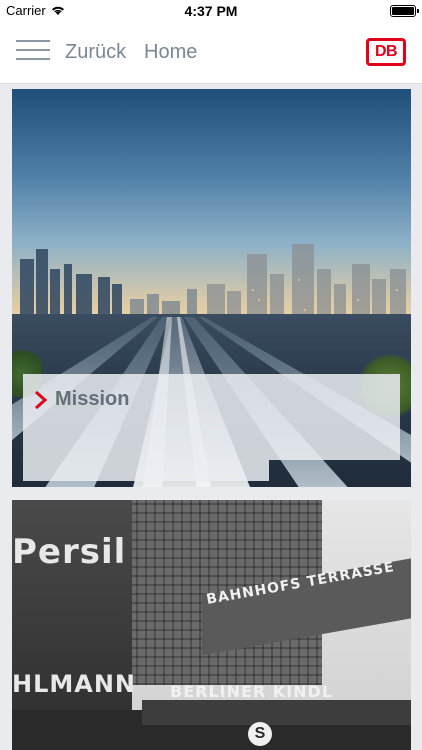 Image resolution: width=422 pixels, height=750 pixels. Describe the element at coordinates (33, 52) in the screenshot. I see `menu-icon` at that location.